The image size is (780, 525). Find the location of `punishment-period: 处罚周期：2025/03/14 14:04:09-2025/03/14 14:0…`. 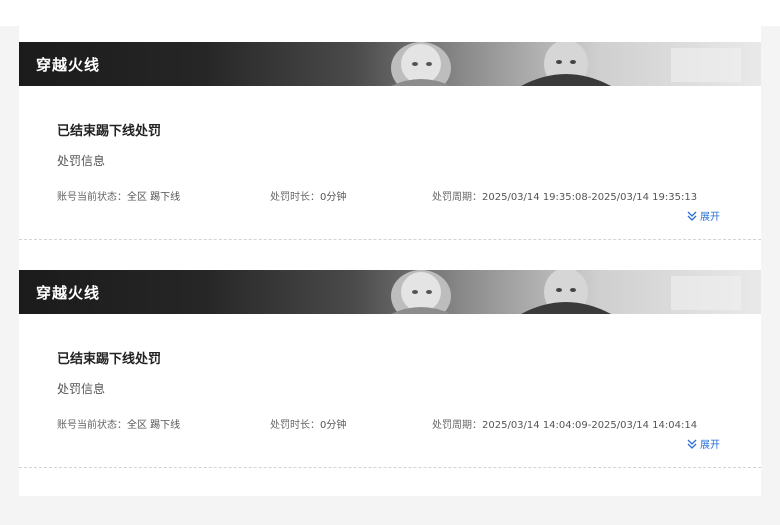

punishment-period: 处罚周期：2025/03/14 14:04:09-2025/03/14 14:0… is located at coordinates (564, 423).